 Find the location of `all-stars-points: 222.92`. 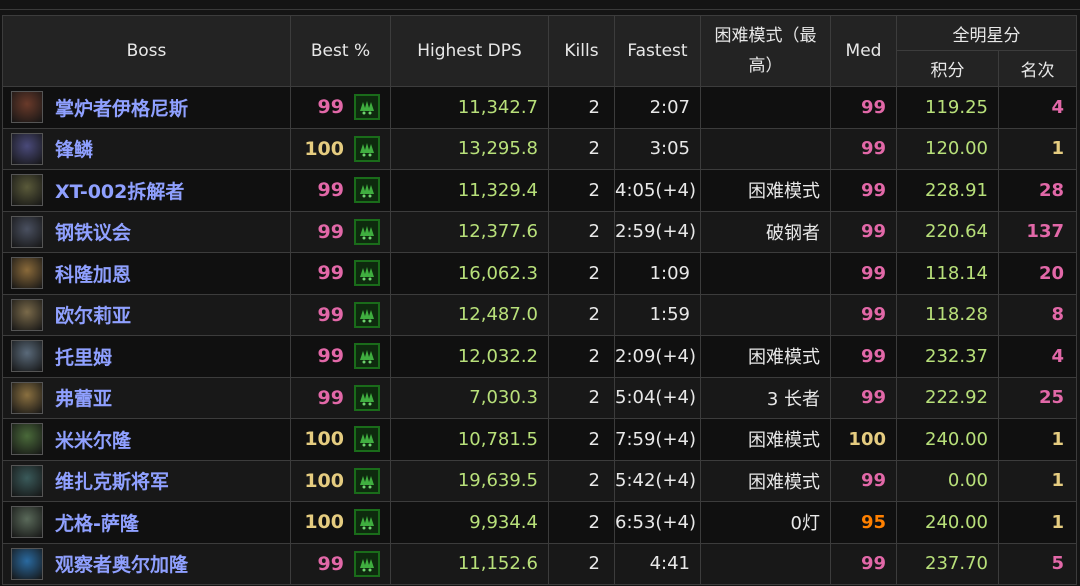

all-stars-points: 222.92 is located at coordinates (947, 397).